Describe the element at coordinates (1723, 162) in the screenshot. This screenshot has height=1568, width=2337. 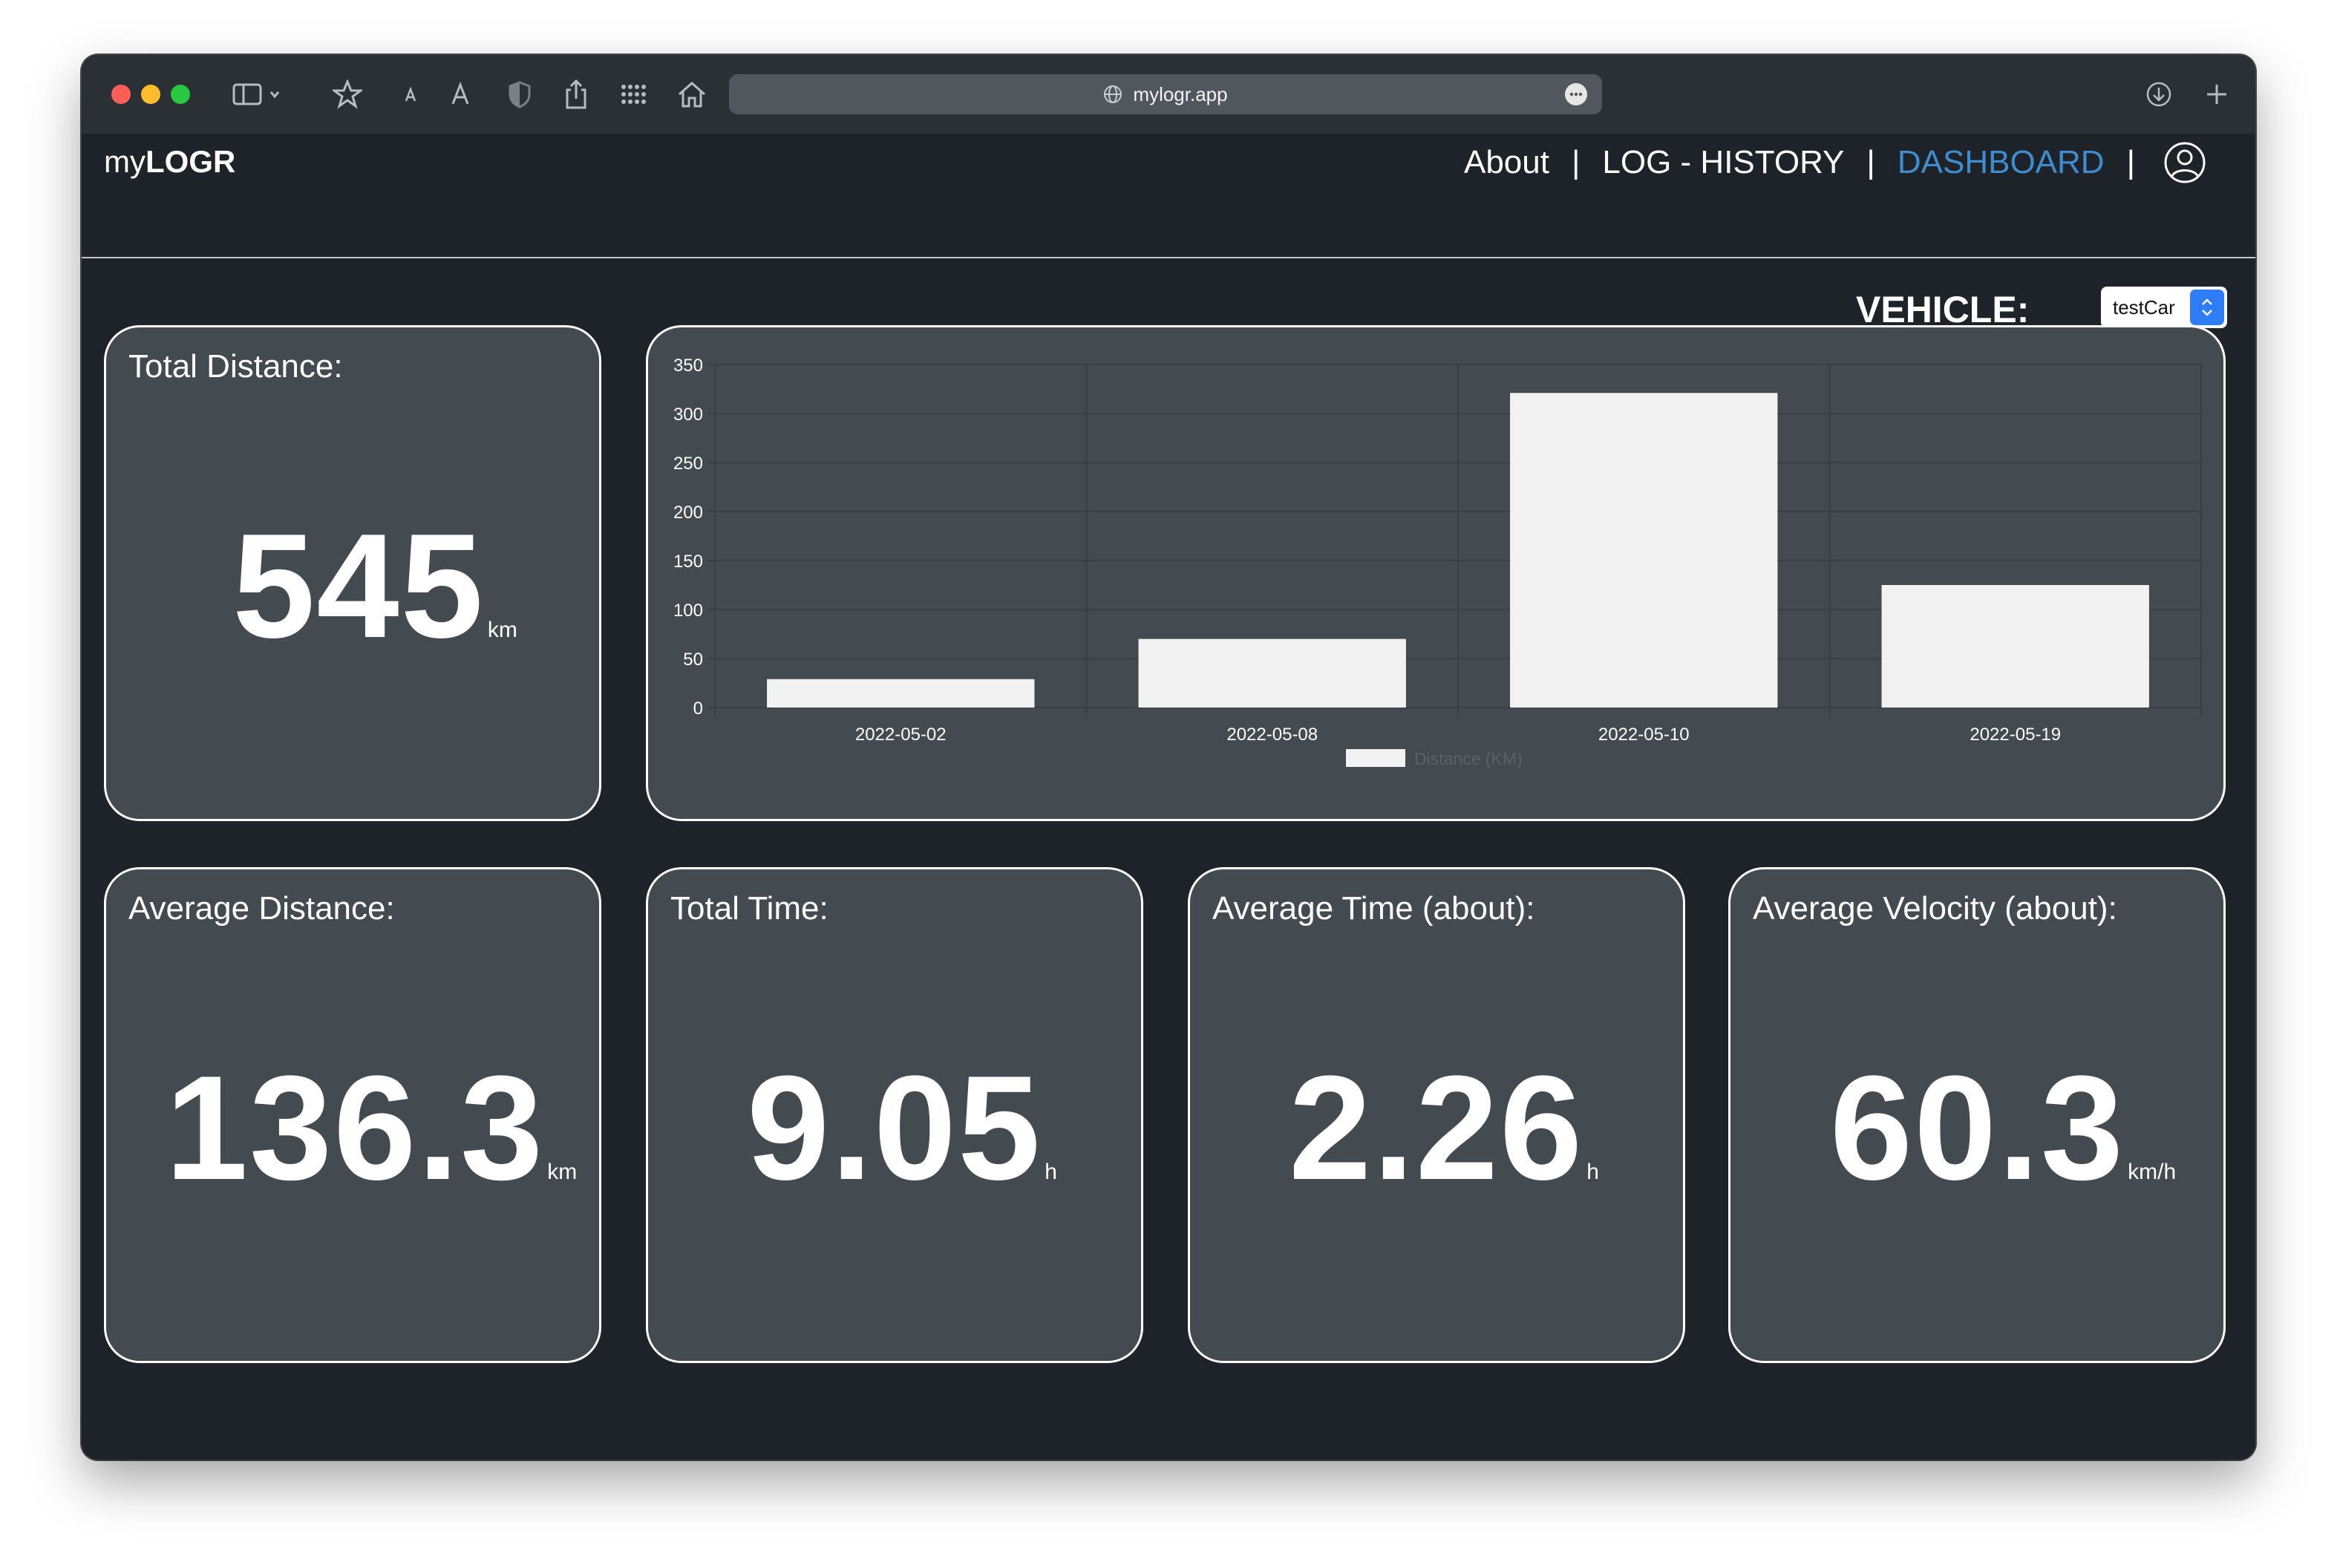
I see `nav-log-history: LOG - HISTORY` at that location.